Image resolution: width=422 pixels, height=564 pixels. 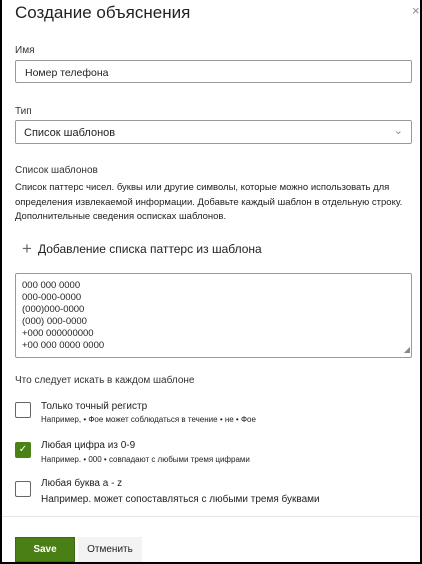 I want to click on any-digit-checkbox: ✓, so click(x=23, y=450).